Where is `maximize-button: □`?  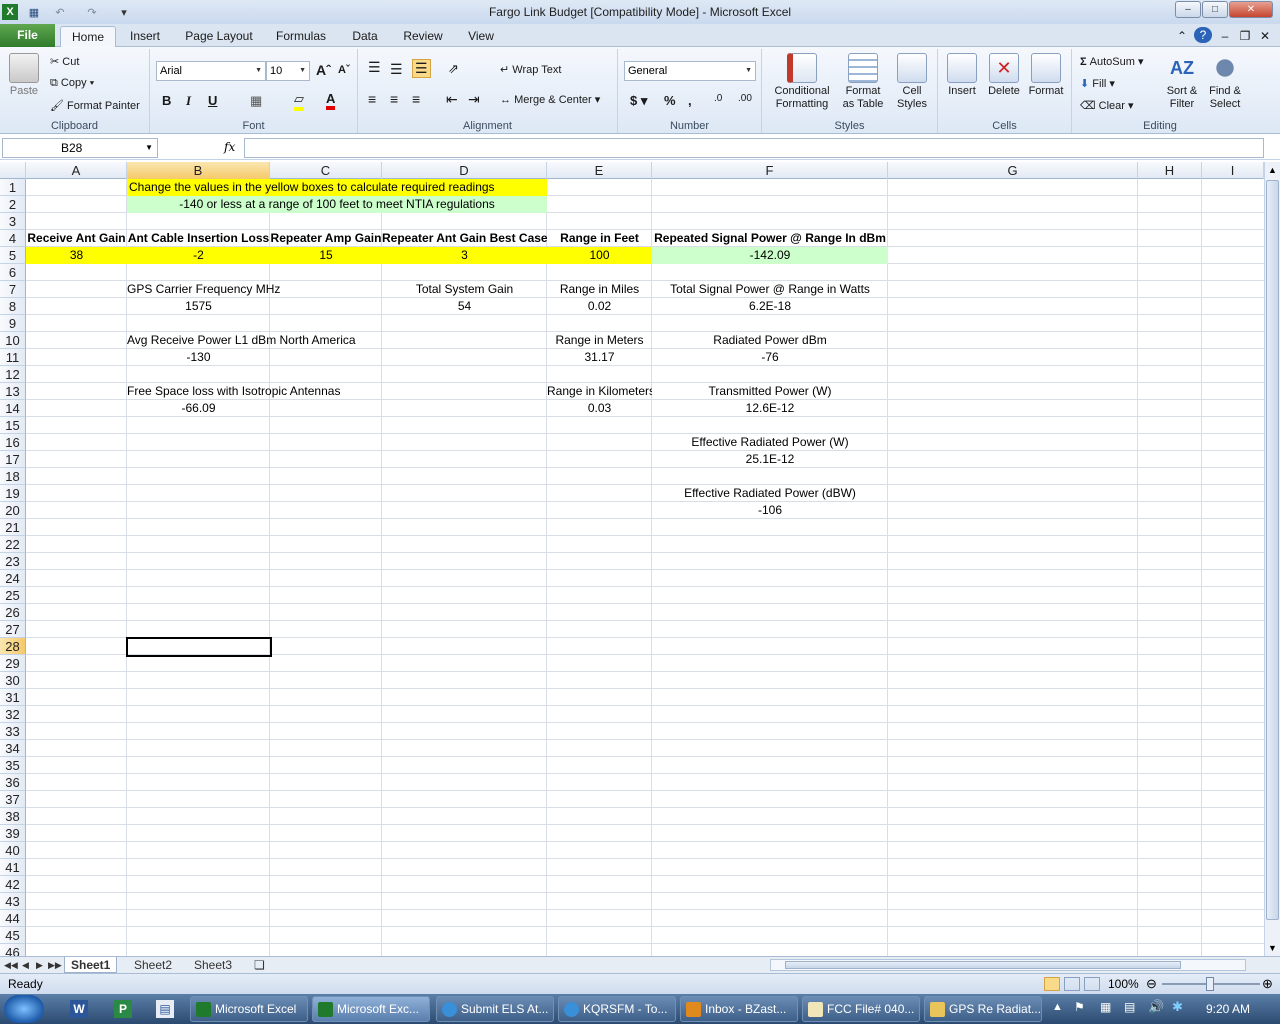
maximize-button: □ is located at coordinates (1215, 9).